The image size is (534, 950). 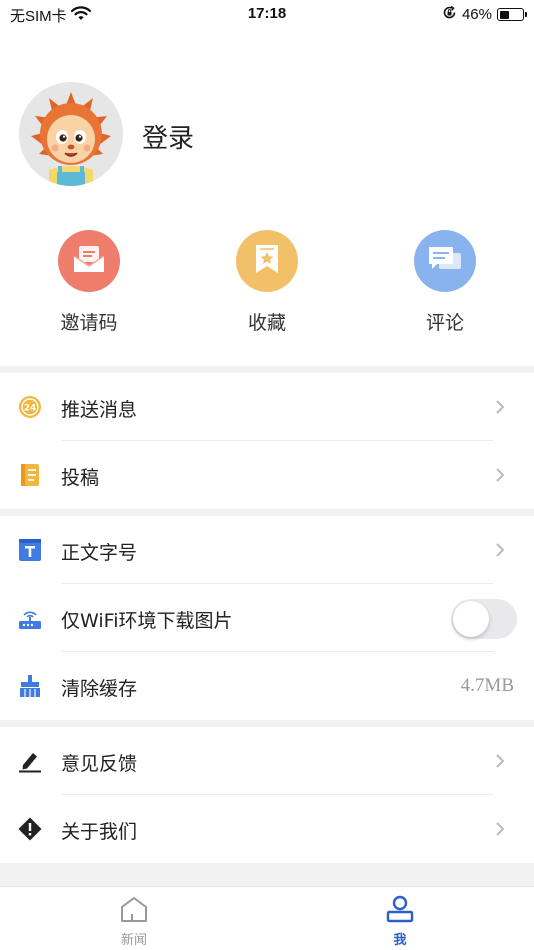 I want to click on font-size-row: 正文字号, so click(x=267, y=550).